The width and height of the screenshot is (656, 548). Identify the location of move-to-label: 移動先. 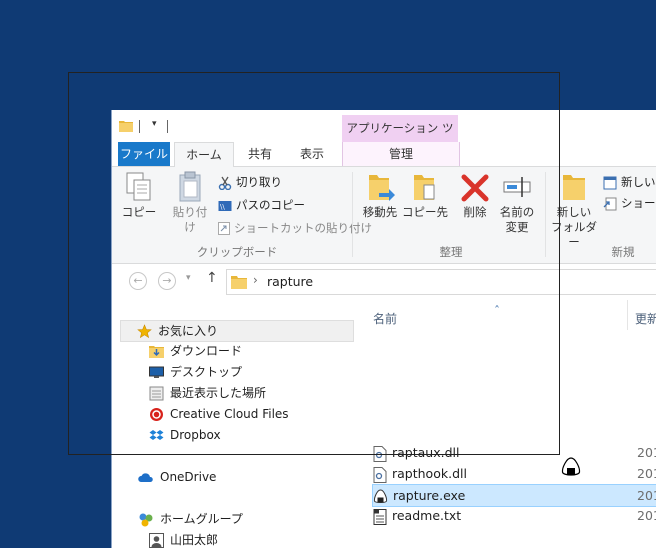
(380, 212).